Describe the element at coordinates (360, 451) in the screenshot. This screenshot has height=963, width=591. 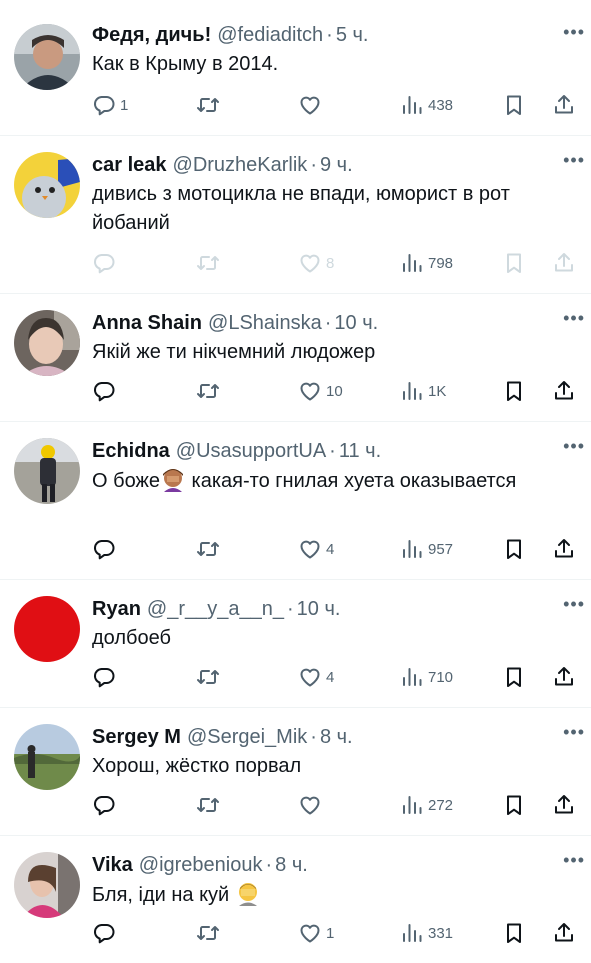
I see `timestamp: 11 ч.` at that location.